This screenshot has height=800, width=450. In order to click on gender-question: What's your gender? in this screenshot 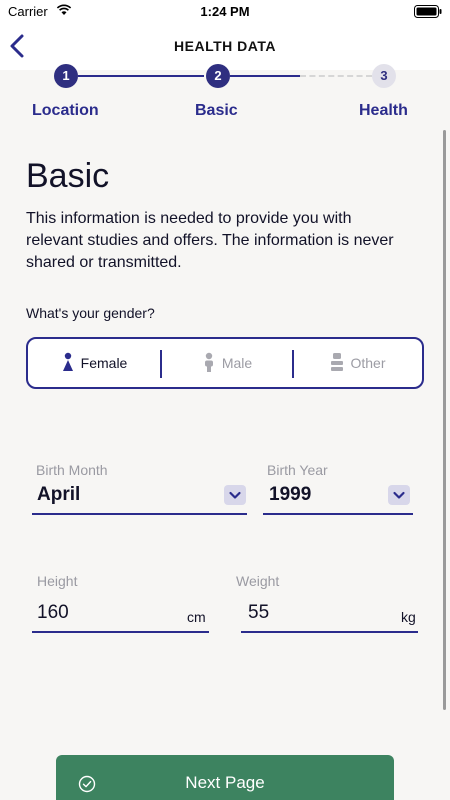, I will do `click(90, 313)`.